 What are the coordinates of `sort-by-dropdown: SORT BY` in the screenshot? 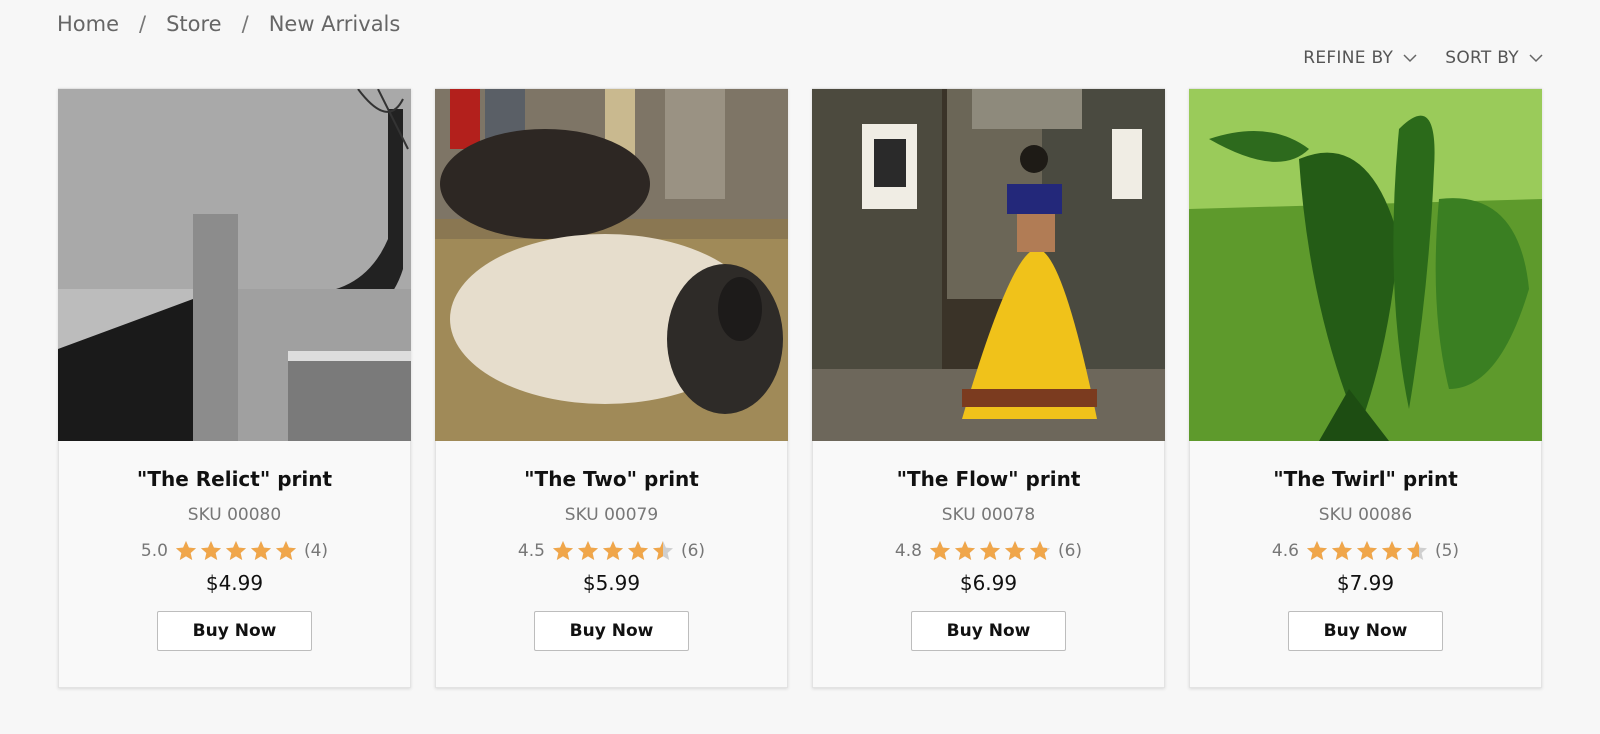 It's located at (1494, 58).